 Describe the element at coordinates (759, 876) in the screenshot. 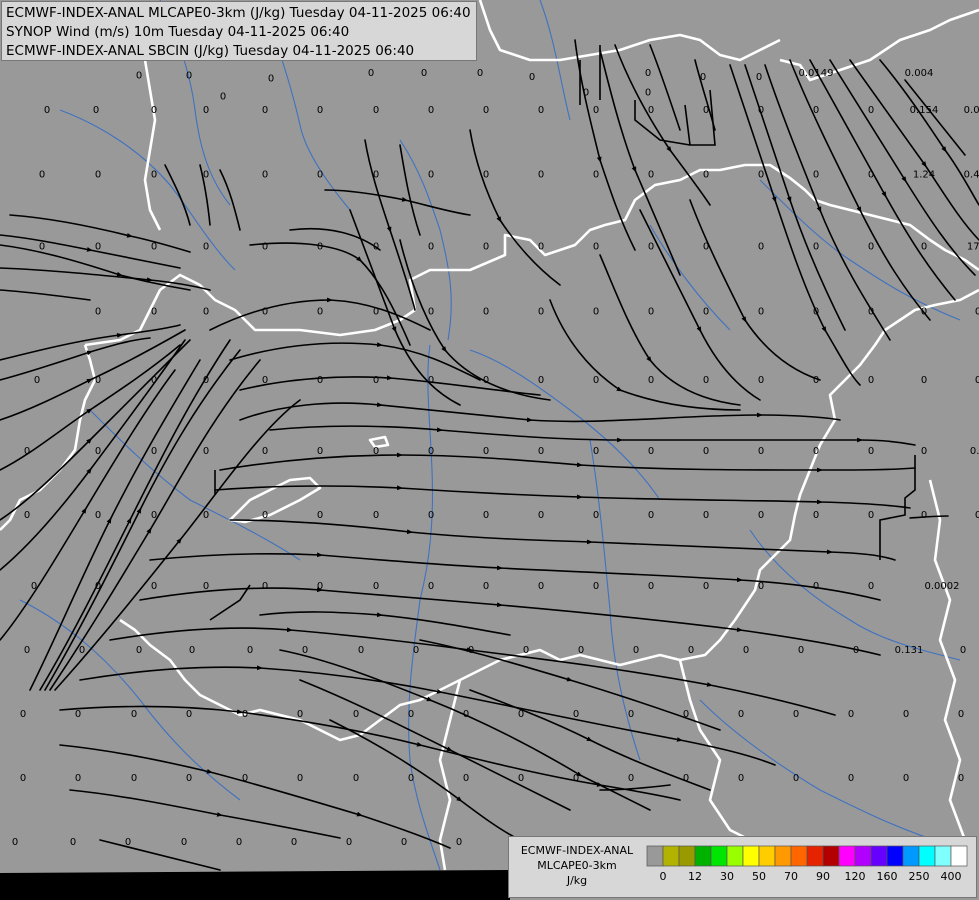

I see `legend-tick-label: 50` at that location.